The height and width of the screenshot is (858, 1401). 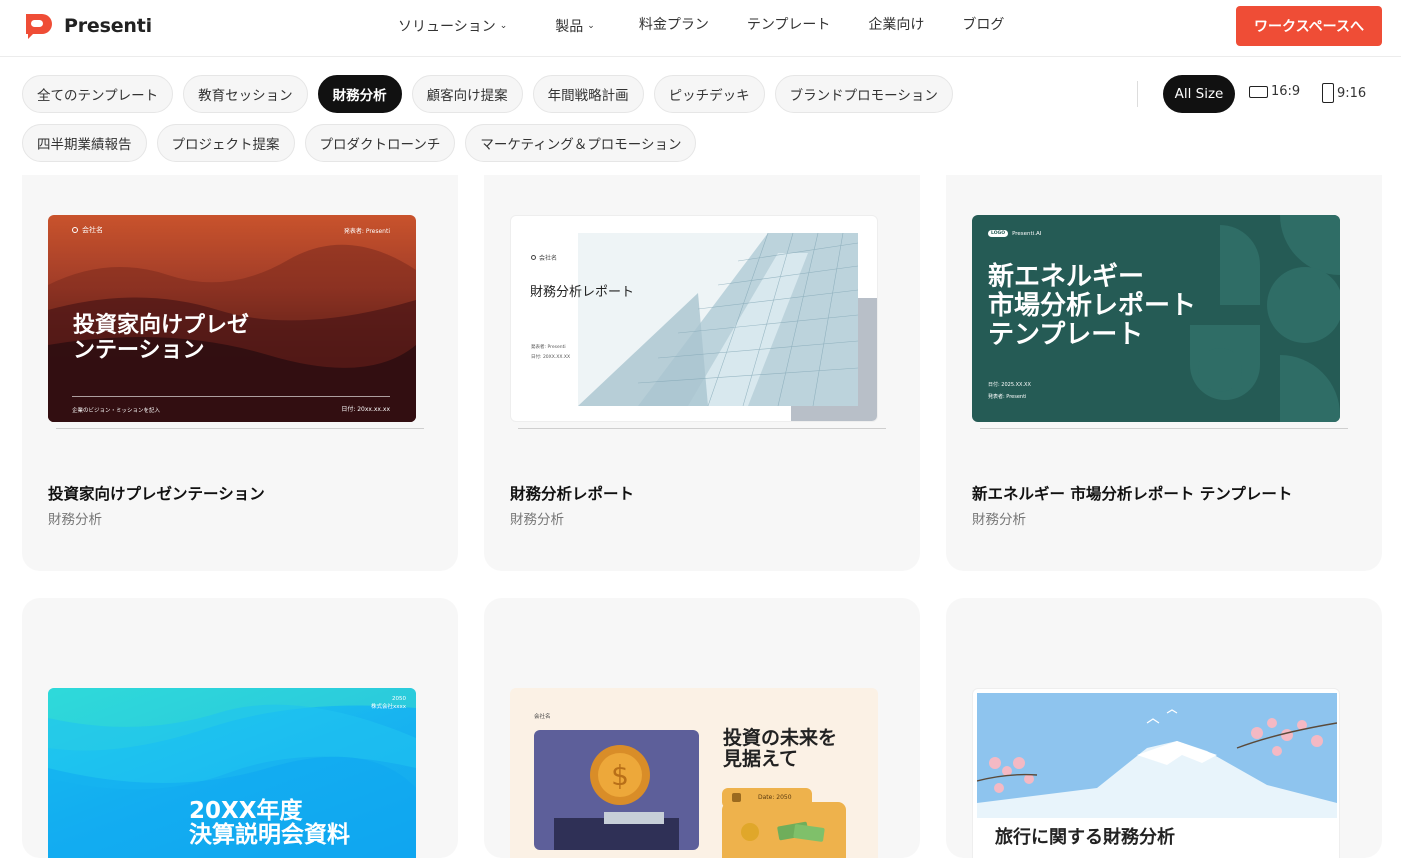 I want to click on filter-chip-project-proposal: プロジェクト提案, so click(x=225, y=143).